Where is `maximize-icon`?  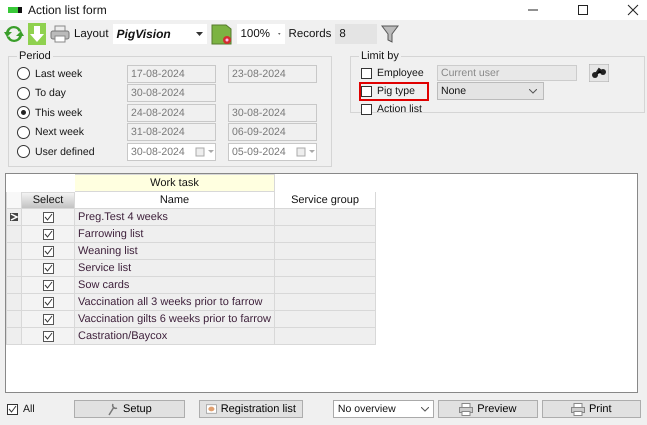 maximize-icon is located at coordinates (583, 10).